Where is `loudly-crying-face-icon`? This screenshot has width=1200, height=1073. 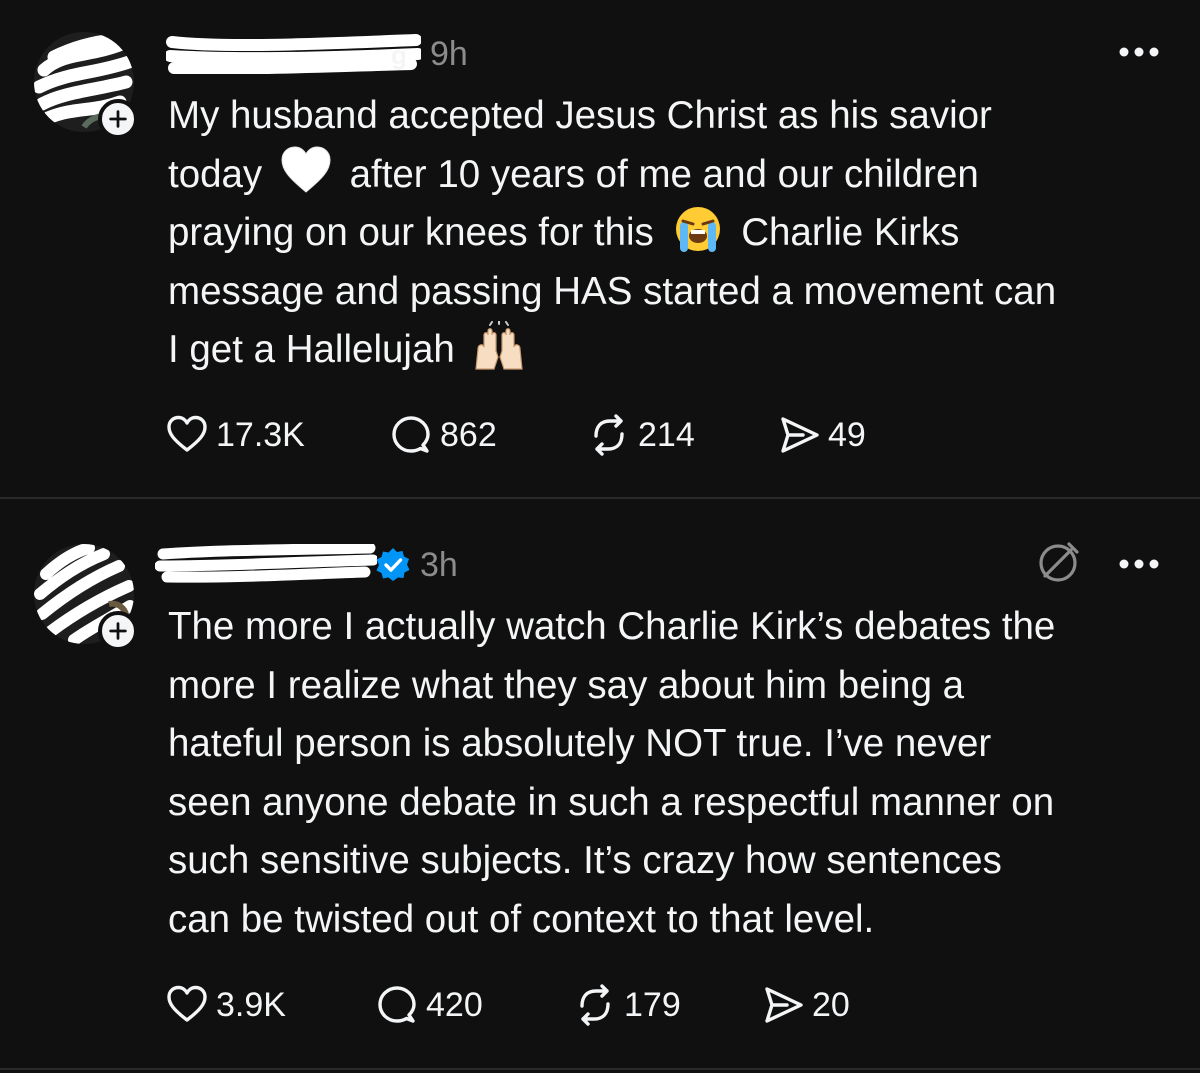 loudly-crying-face-icon is located at coordinates (698, 229).